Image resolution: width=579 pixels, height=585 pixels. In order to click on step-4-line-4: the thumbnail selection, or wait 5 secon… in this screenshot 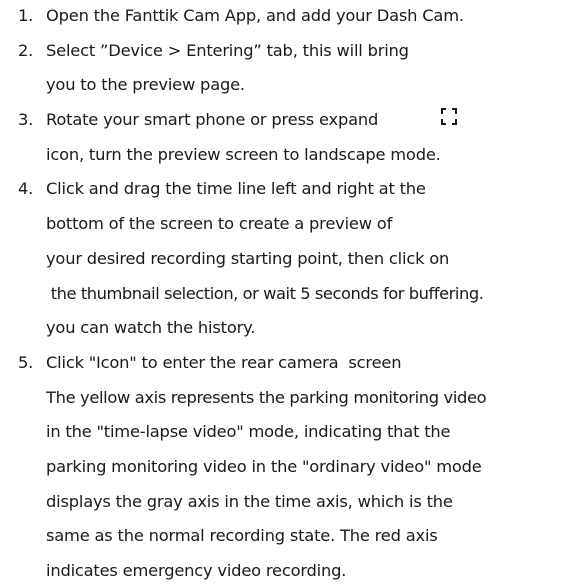, I will do `click(265, 293)`.